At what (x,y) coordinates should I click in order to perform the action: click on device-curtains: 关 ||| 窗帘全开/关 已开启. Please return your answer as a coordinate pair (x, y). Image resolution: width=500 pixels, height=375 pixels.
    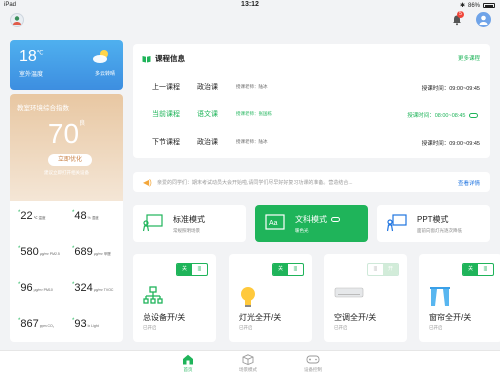
    Looking at the image, I should click on (459, 298).